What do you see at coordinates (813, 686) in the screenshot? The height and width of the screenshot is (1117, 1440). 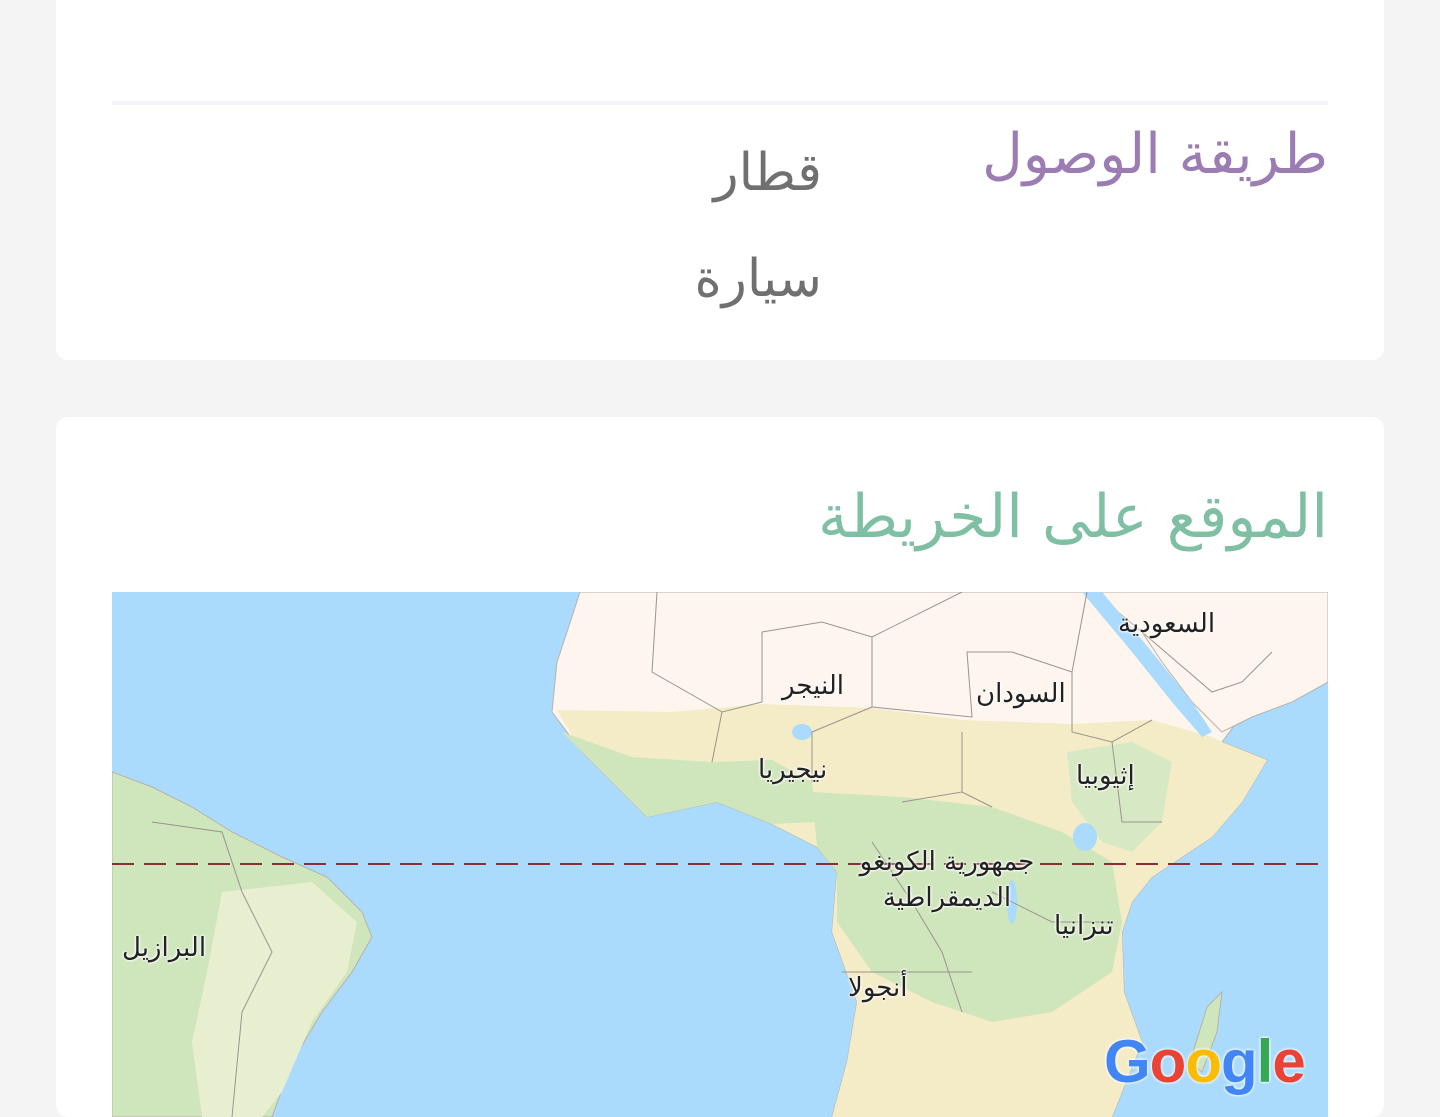 I see `map-label-niger: النيجر` at bounding box center [813, 686].